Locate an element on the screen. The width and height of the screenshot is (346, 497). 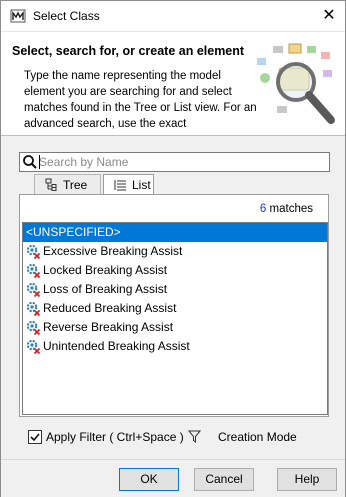
list-item: Unintended Breaking Assist is located at coordinates (175, 346).